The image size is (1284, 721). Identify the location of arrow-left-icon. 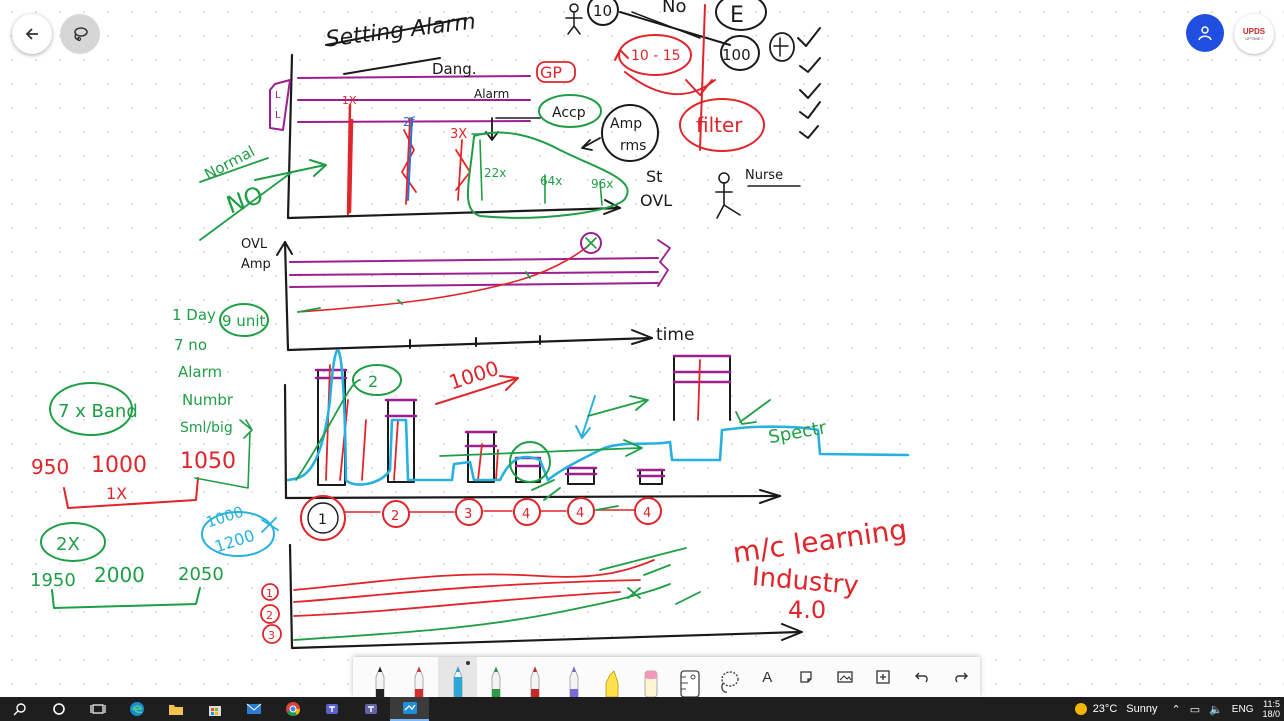
(31, 34).